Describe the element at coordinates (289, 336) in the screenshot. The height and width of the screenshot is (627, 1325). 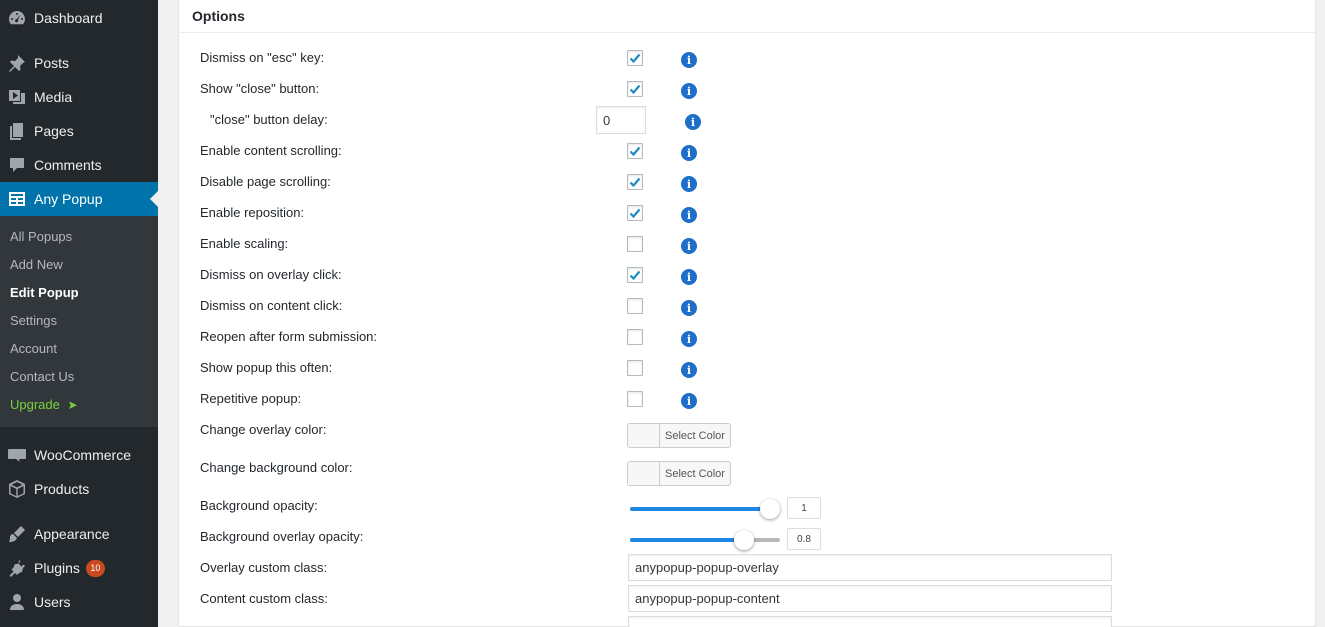
I see `option-label: Reopen after form submission:` at that location.